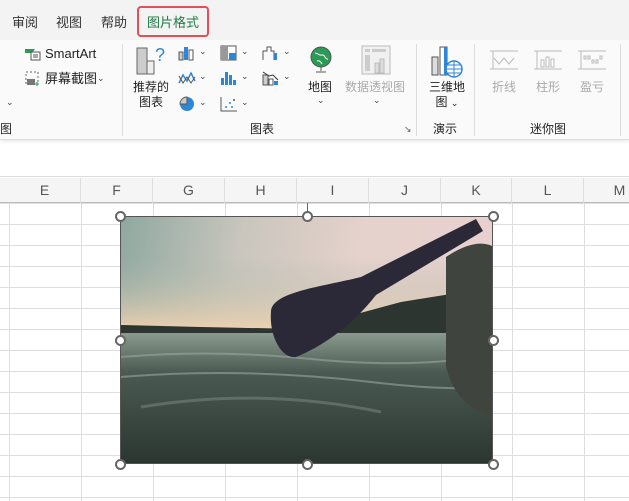 The image size is (629, 501). Describe the element at coordinates (548, 129) in the screenshot. I see `group-label-sparklines: 迷你图` at that location.